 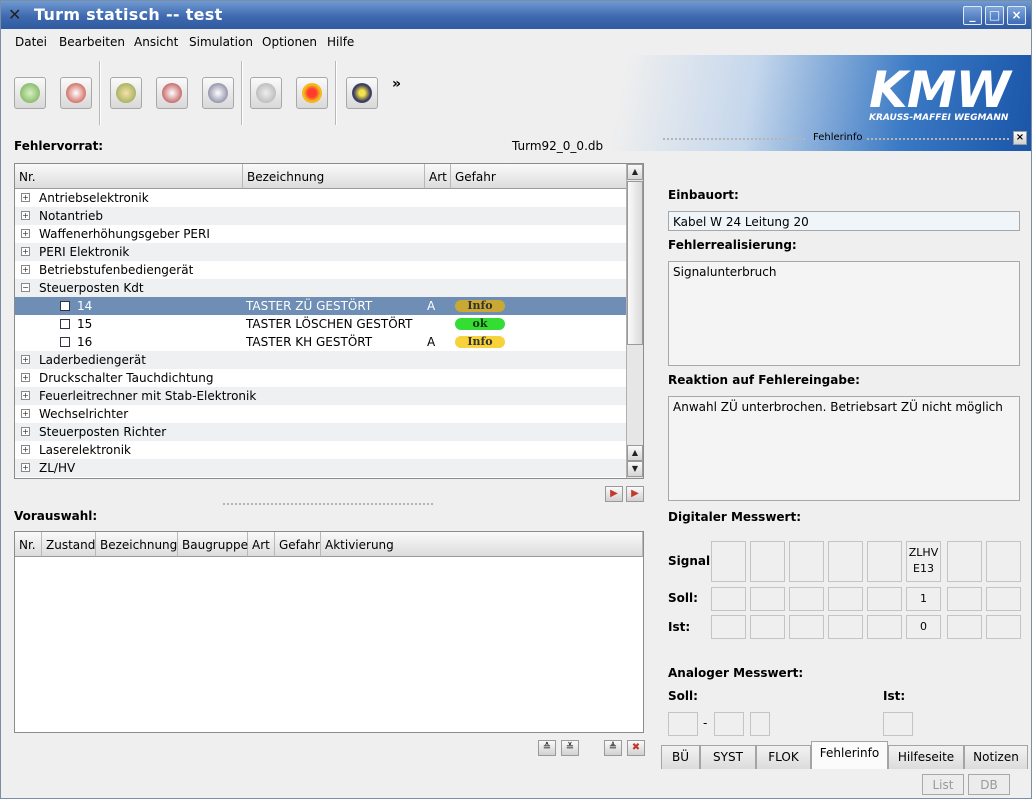 I want to click on tree-group-row: + Feuerleitrechner mit Stab-Elektronik, so click(x=321, y=396).